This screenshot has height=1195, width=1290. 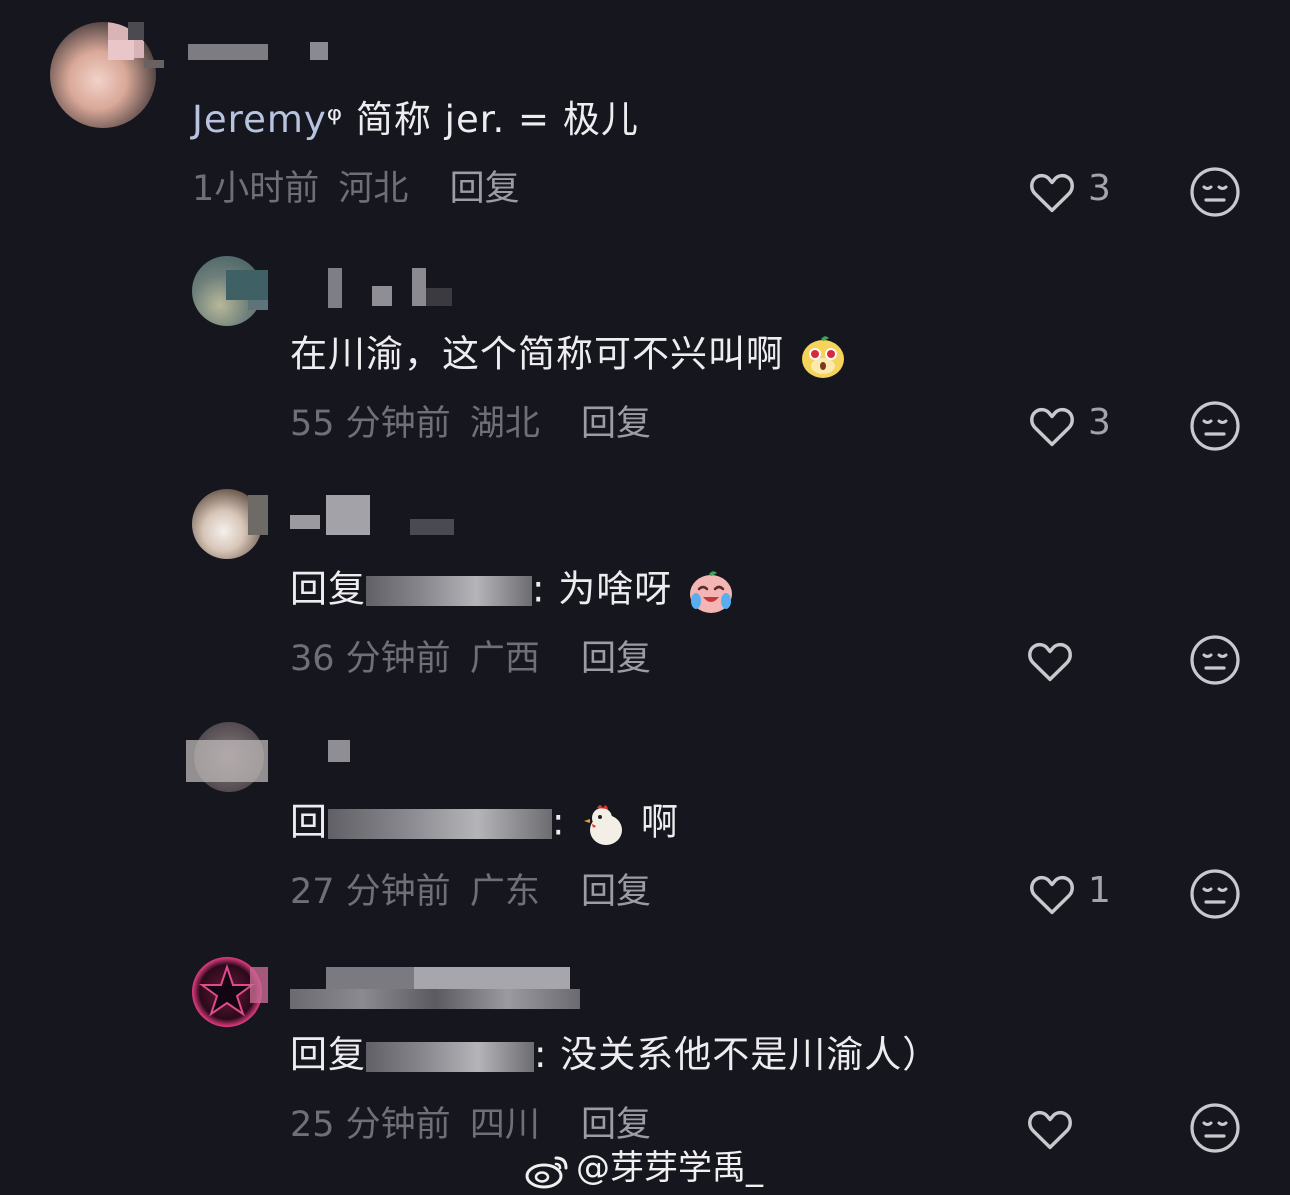 What do you see at coordinates (822, 357) in the screenshot?
I see `surprised-emoji-icon` at bounding box center [822, 357].